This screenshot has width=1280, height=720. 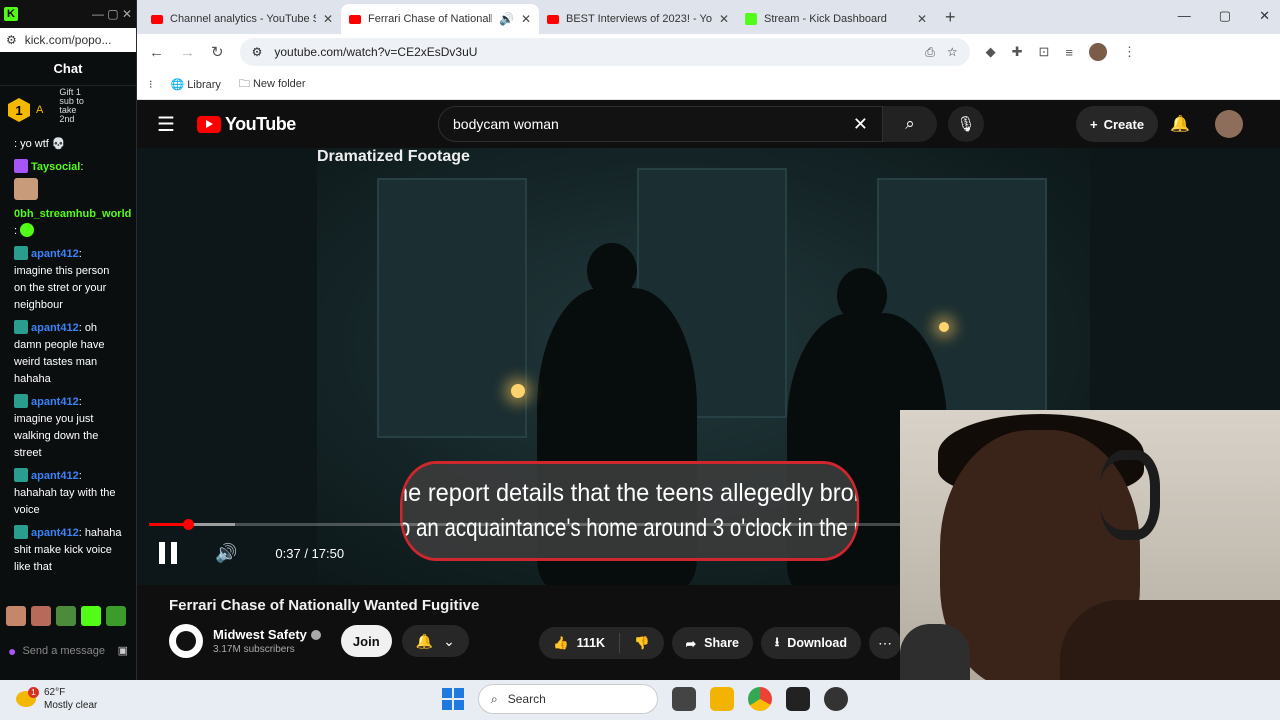 I want to click on gift-user: A, so click(x=40, y=110).